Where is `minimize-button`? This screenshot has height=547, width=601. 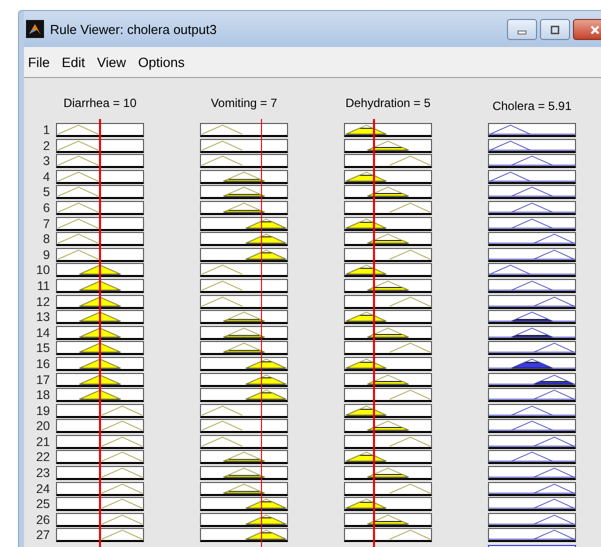
minimize-button is located at coordinates (522, 29).